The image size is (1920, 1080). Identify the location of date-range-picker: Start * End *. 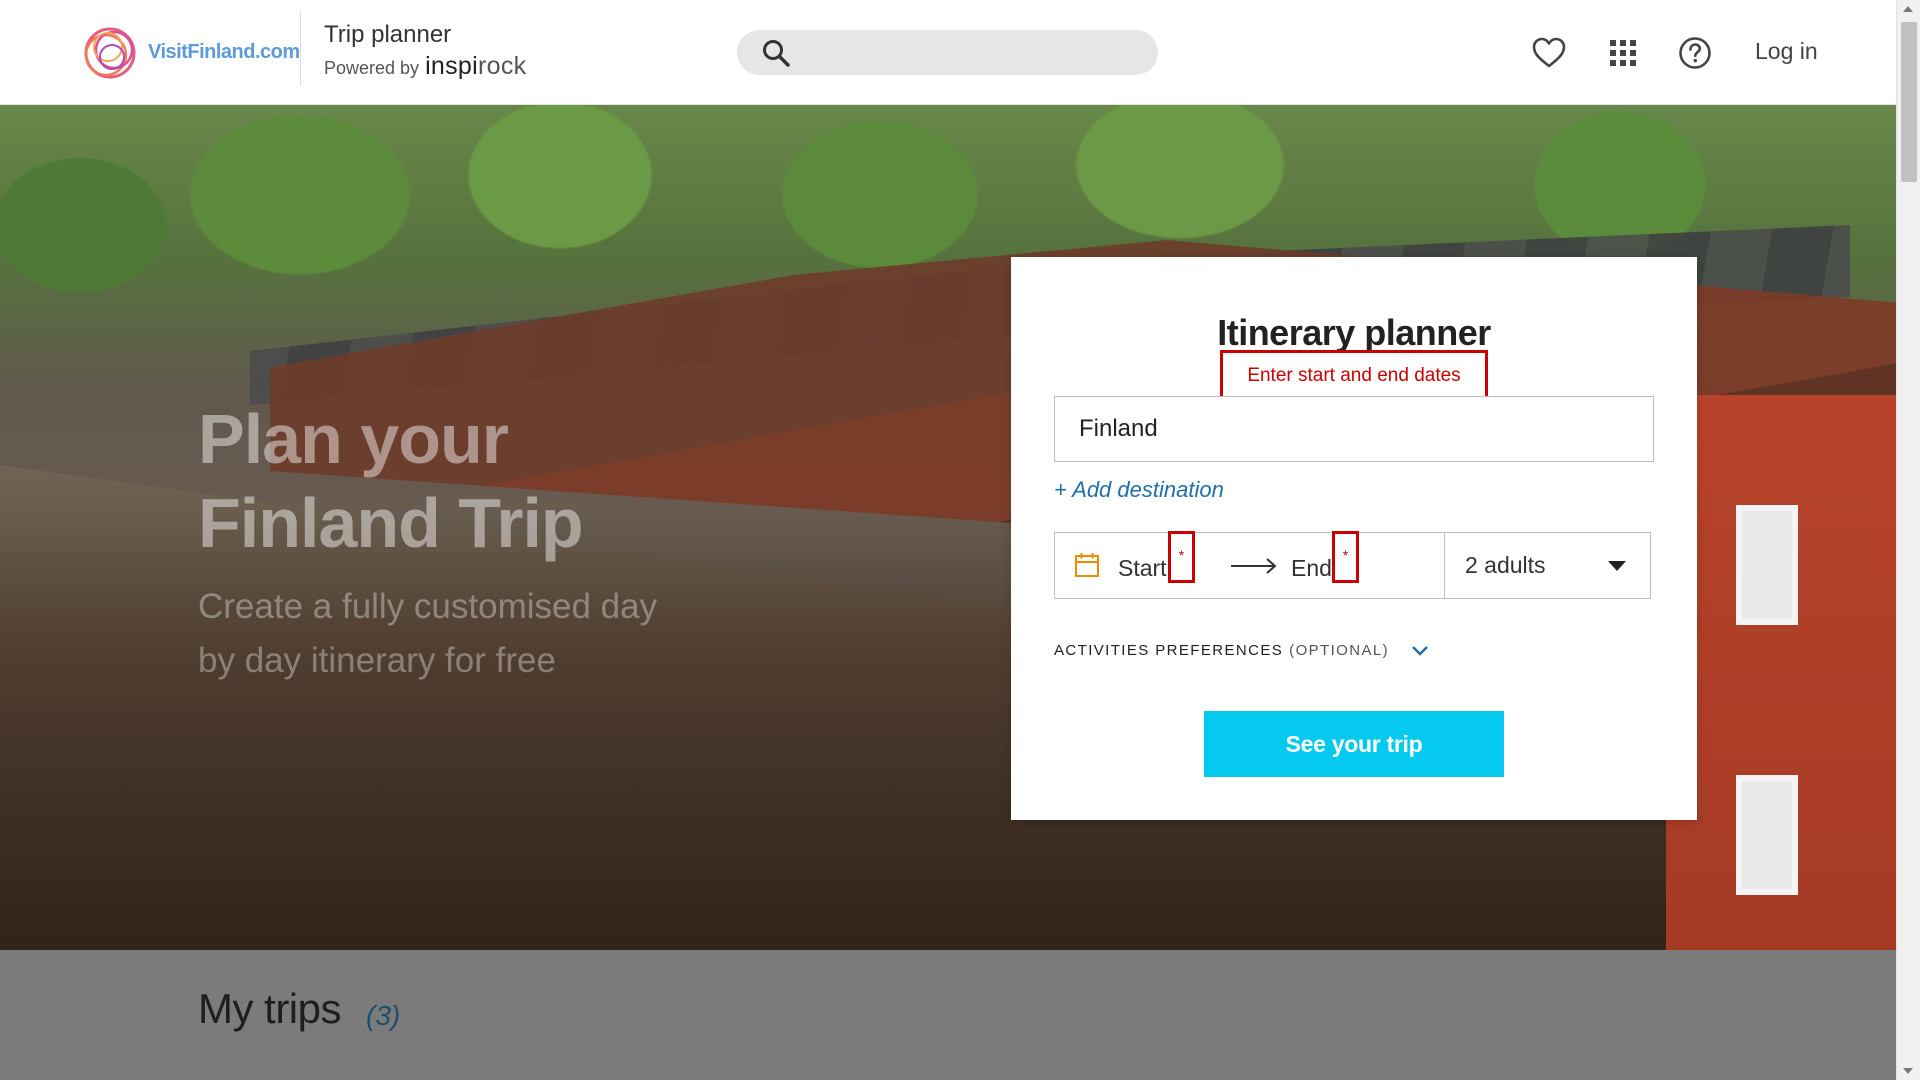
(1250, 564).